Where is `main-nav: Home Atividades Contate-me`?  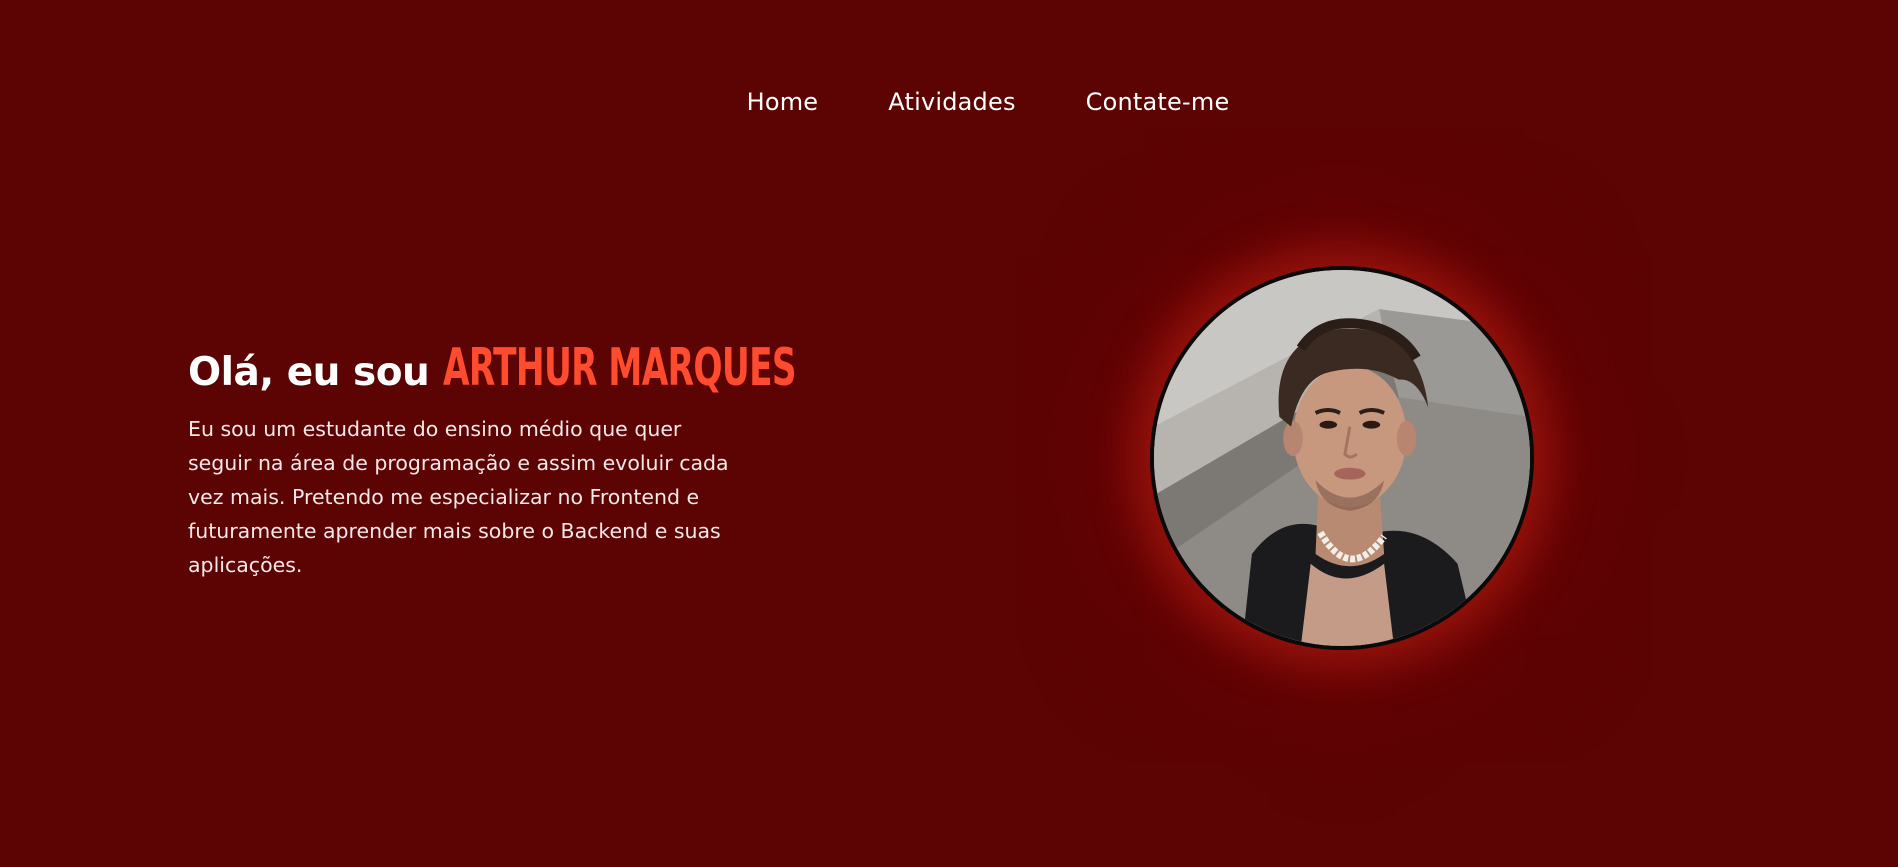 main-nav: Home Atividades Contate-me is located at coordinates (949, 102).